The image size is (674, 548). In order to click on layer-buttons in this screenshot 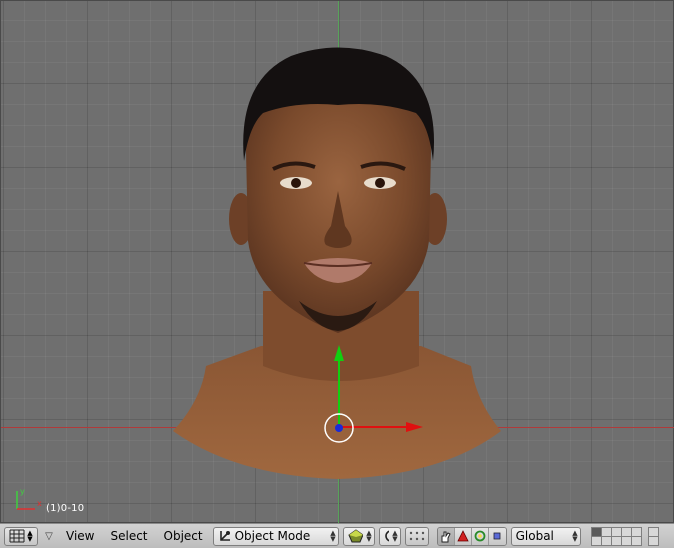, I will do `click(616, 536)`.